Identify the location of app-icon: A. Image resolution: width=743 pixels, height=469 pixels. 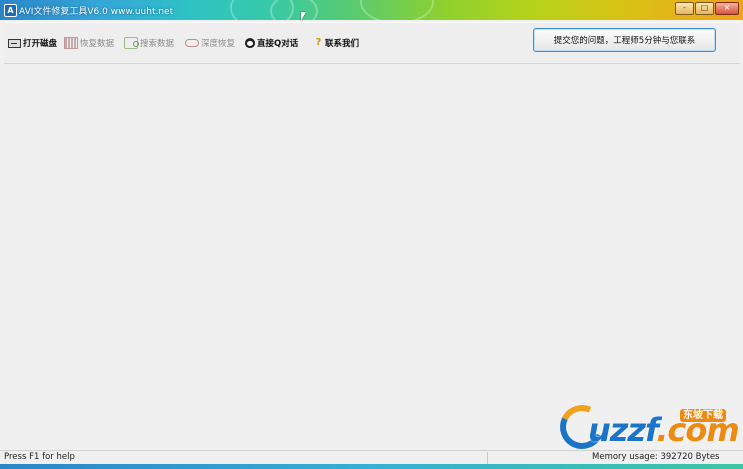
(10, 10).